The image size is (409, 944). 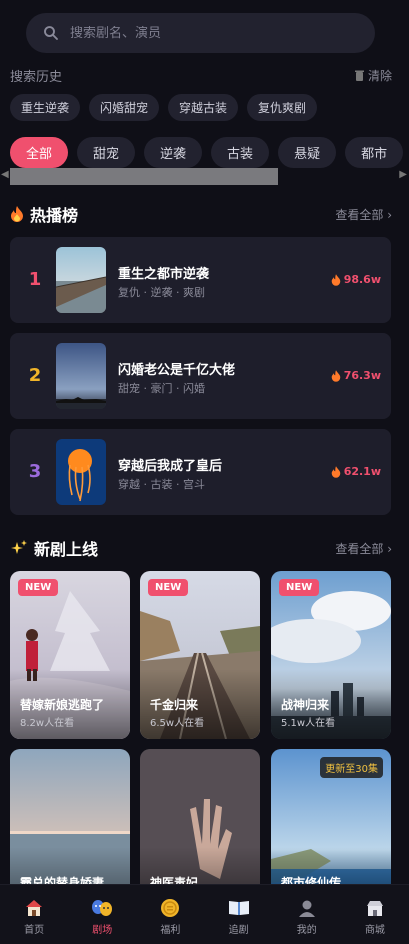 What do you see at coordinates (106, 152) in the screenshot?
I see `category-tab-sweet: 甜宠` at bounding box center [106, 152].